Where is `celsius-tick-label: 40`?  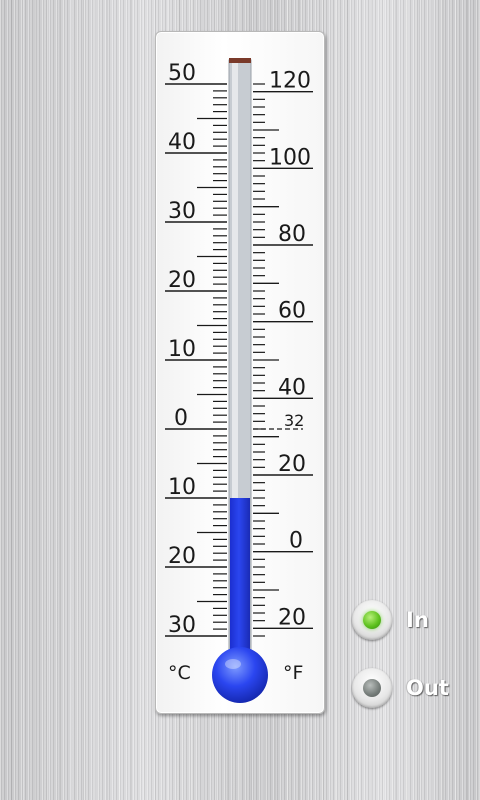 celsius-tick-label: 40 is located at coordinates (182, 142).